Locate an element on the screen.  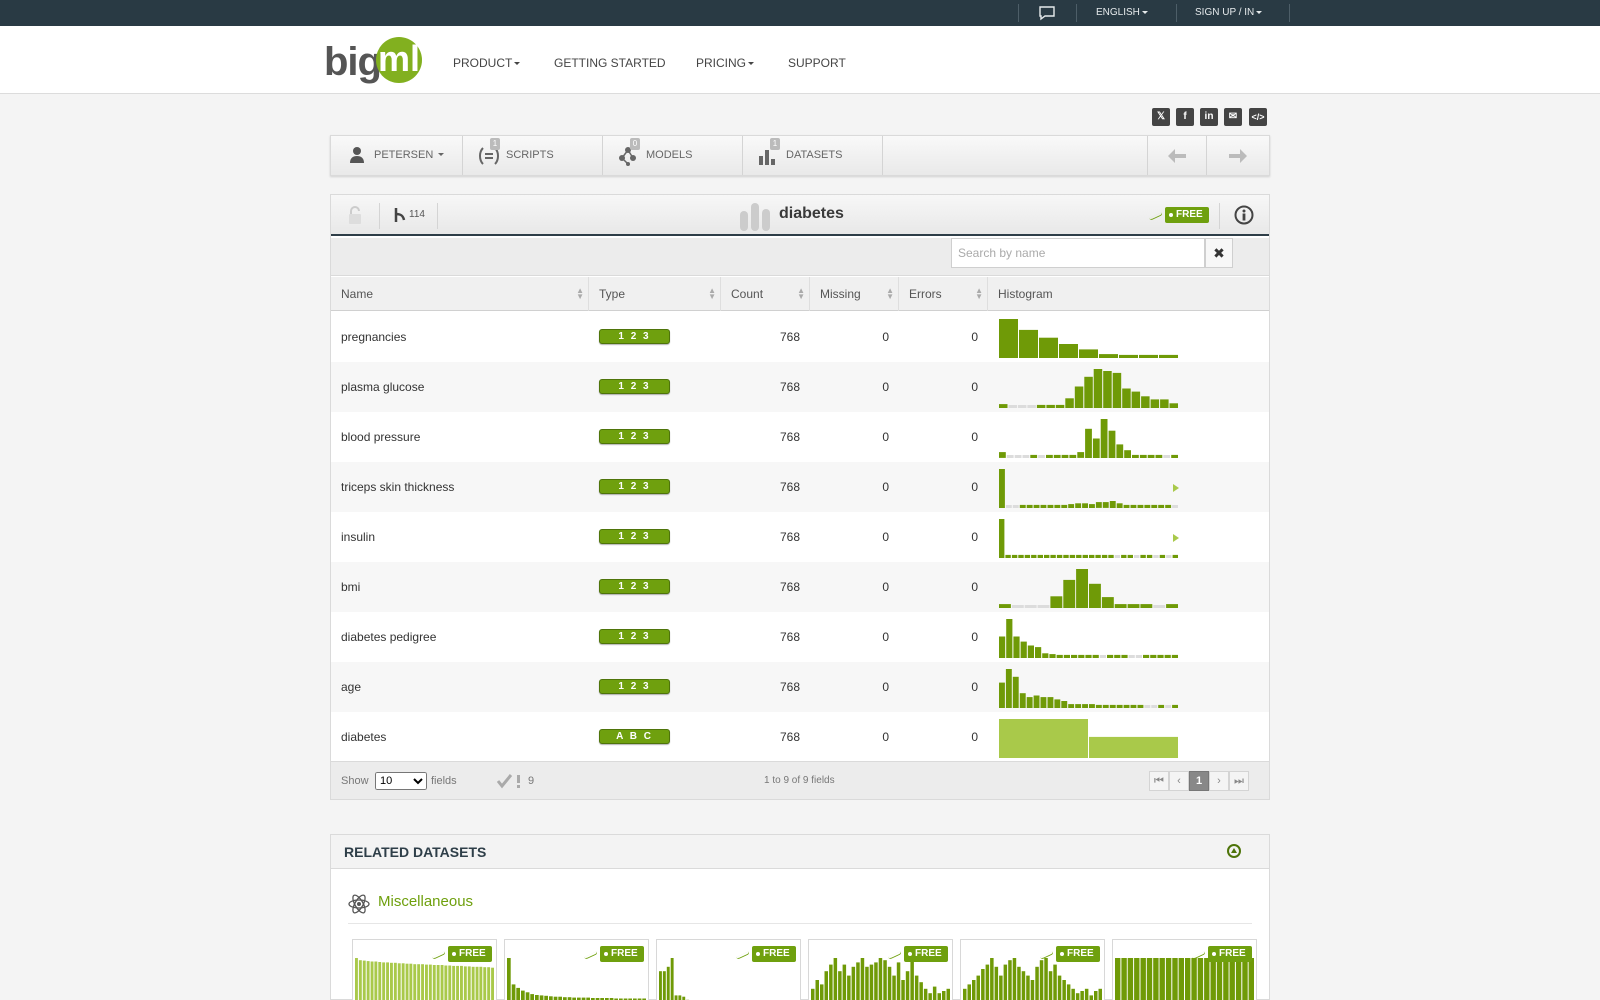
linkedin-icon: in is located at coordinates (1209, 117).